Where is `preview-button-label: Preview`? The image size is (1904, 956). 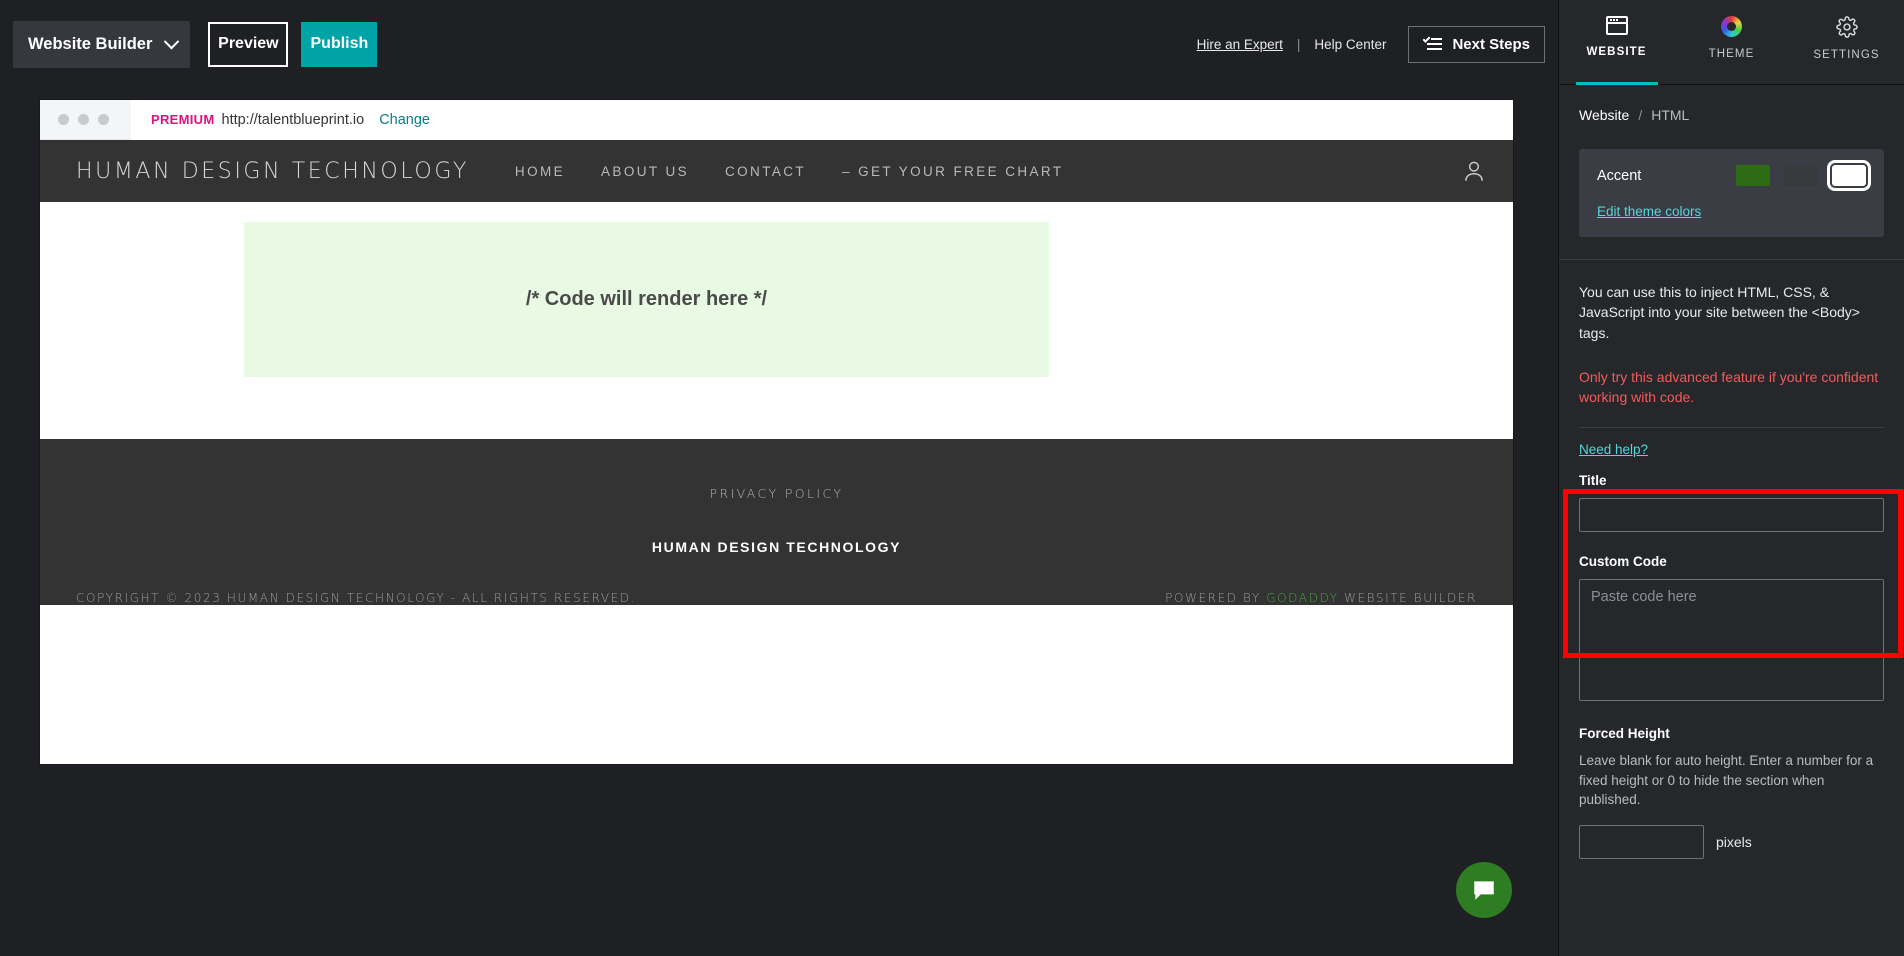
preview-button-label: Preview is located at coordinates (248, 43).